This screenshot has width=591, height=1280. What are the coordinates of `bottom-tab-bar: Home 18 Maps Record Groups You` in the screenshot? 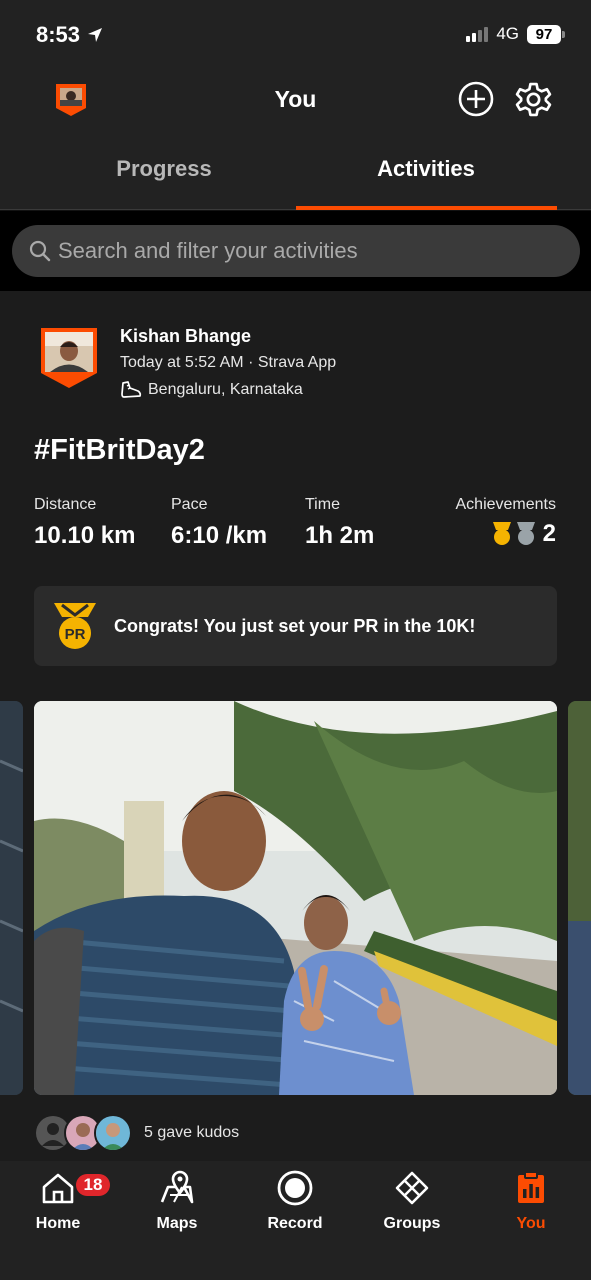 It's located at (295, 1220).